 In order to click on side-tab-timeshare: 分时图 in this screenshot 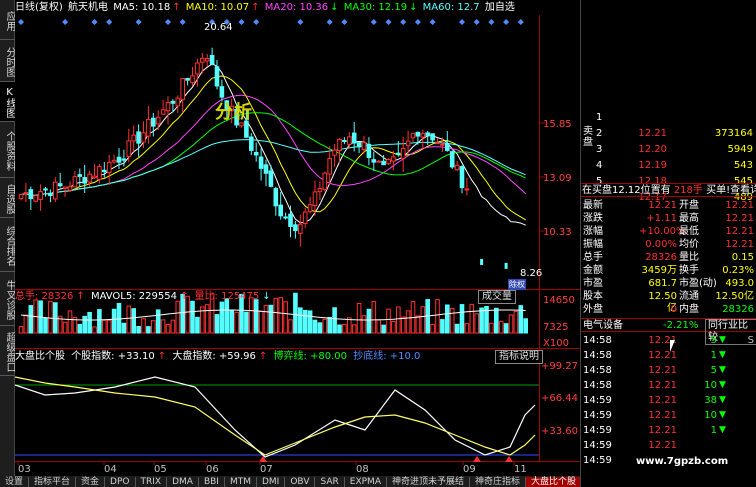, I will do `click(7, 61)`.